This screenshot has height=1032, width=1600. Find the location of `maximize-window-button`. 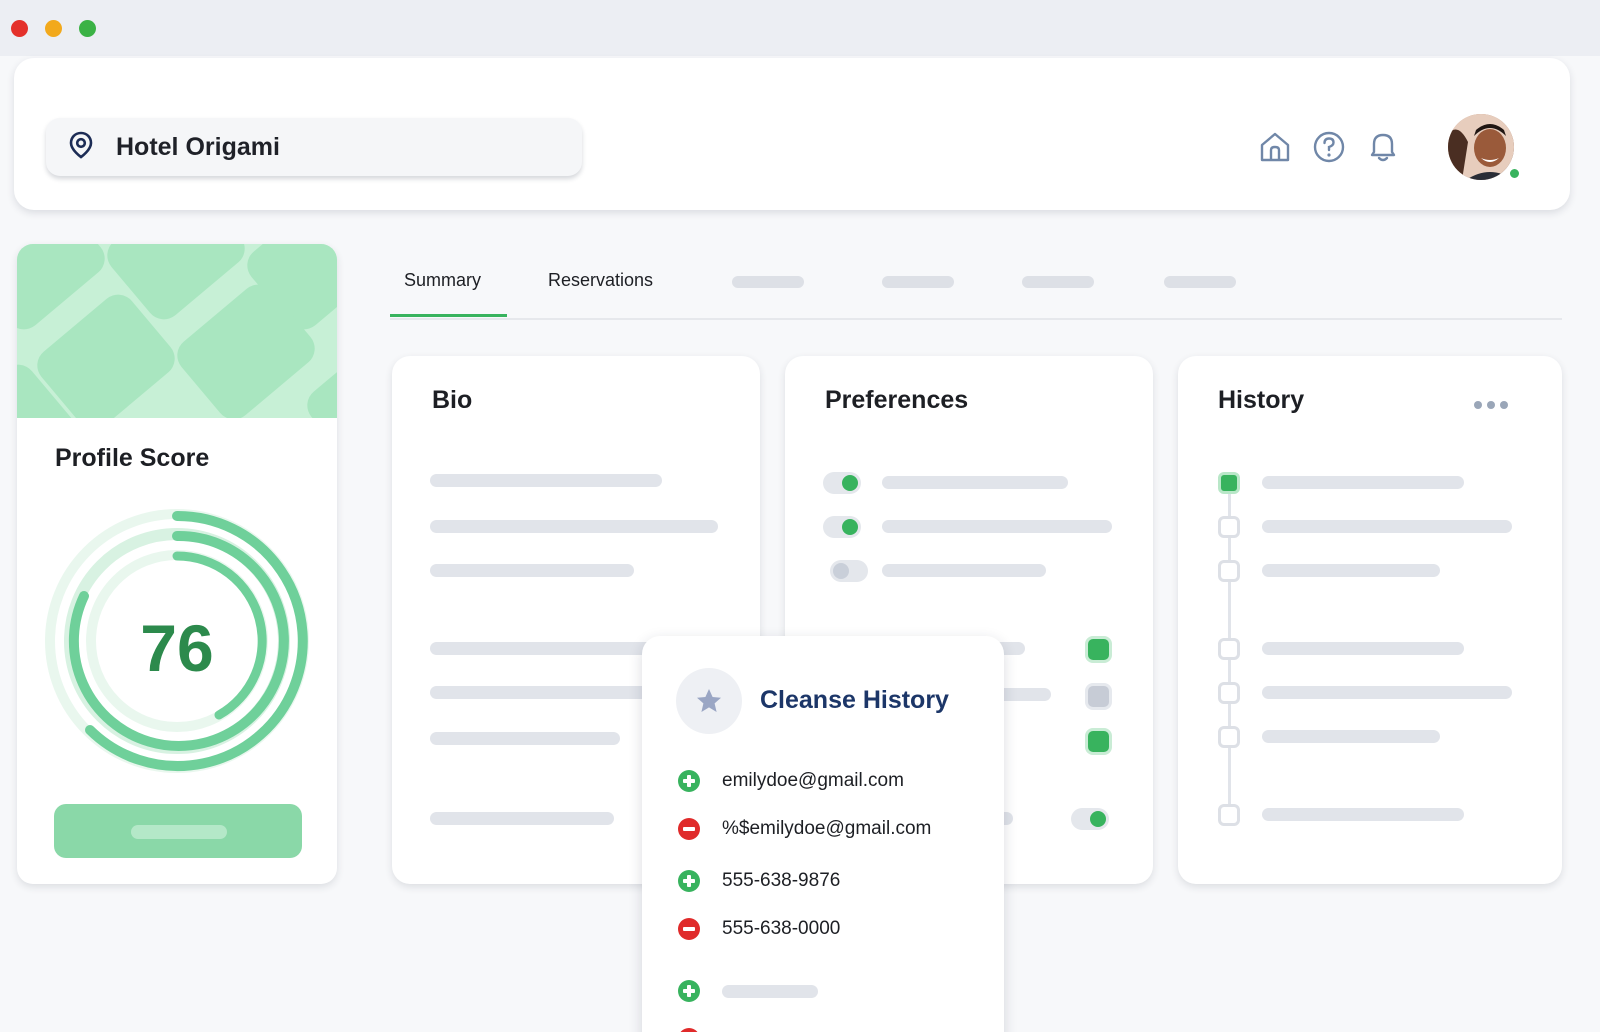

maximize-window-button is located at coordinates (87, 28).